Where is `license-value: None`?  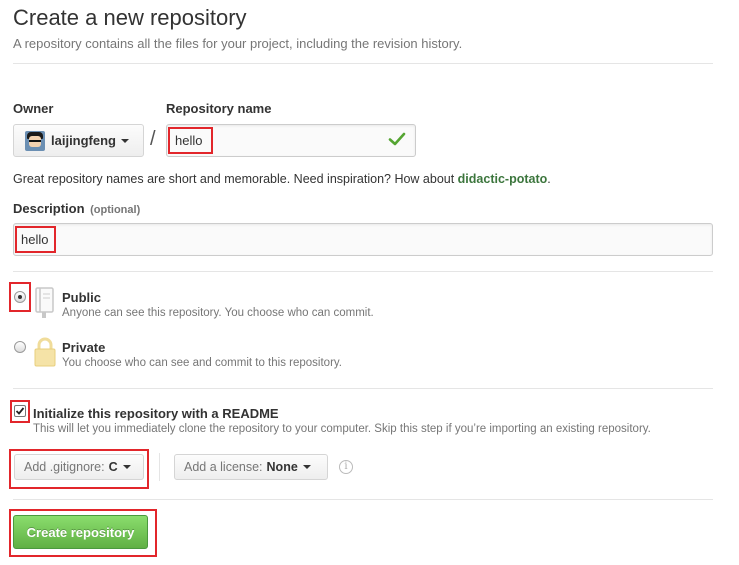
license-value: None is located at coordinates (282, 467).